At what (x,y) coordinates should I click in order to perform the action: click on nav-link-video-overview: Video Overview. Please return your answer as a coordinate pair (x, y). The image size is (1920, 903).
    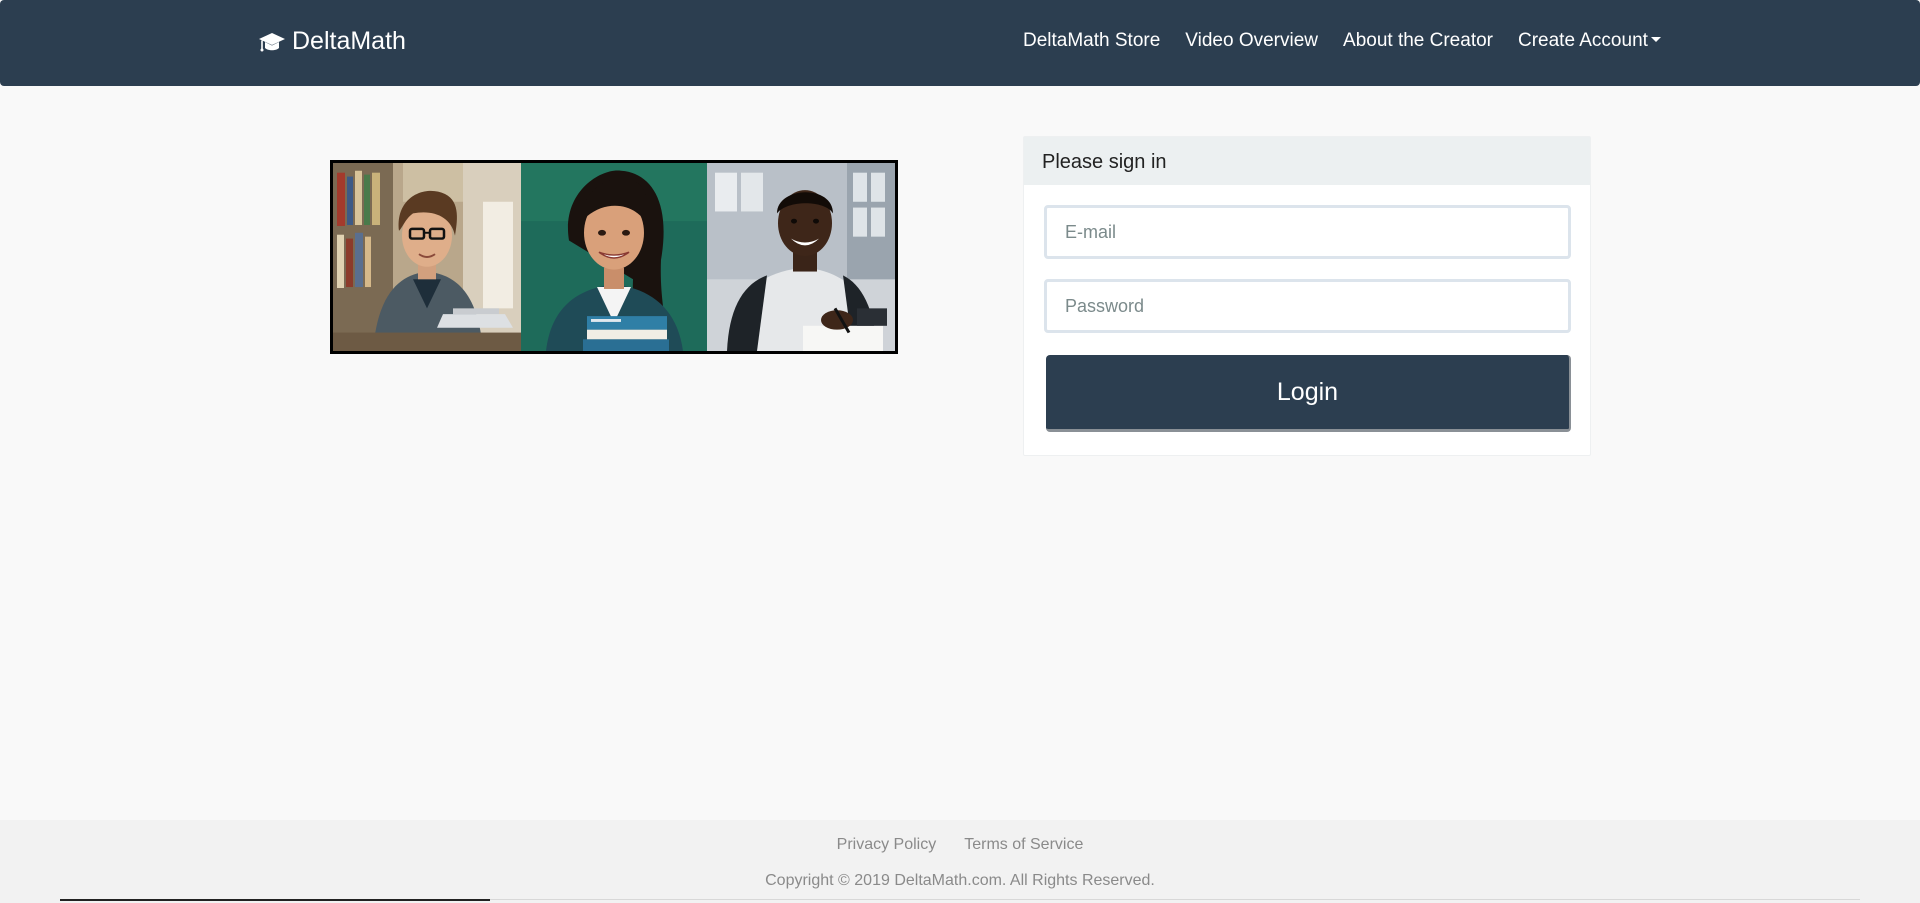
    Looking at the image, I should click on (1251, 41).